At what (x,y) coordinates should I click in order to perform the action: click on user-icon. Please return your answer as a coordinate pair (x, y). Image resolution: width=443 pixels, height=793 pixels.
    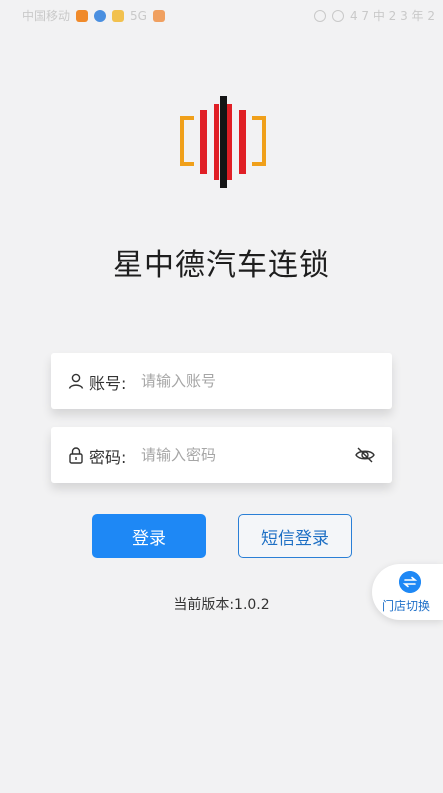
    Looking at the image, I should click on (76, 381).